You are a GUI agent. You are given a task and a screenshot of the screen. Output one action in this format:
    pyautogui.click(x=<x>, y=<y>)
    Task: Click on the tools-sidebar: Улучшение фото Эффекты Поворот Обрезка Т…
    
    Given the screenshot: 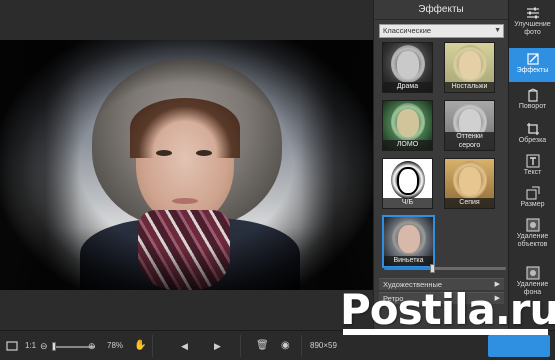 What is the action you would take?
    pyautogui.click(x=531, y=165)
    